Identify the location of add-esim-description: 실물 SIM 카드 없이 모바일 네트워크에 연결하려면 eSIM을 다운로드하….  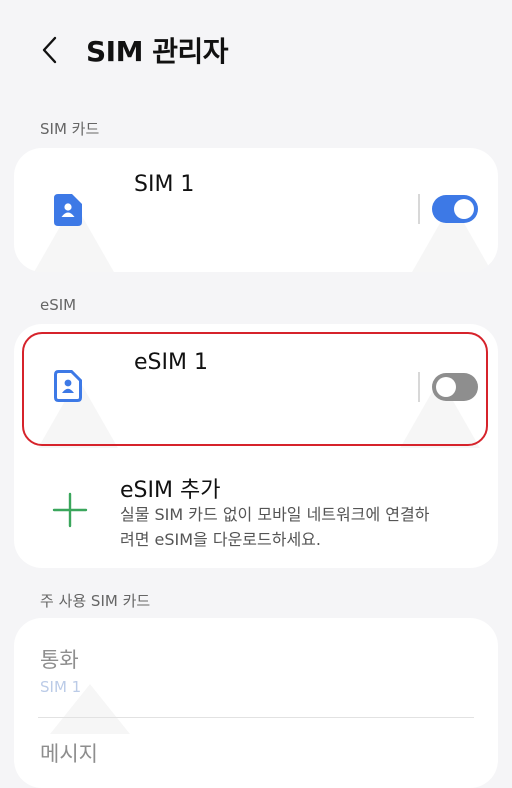
(275, 527).